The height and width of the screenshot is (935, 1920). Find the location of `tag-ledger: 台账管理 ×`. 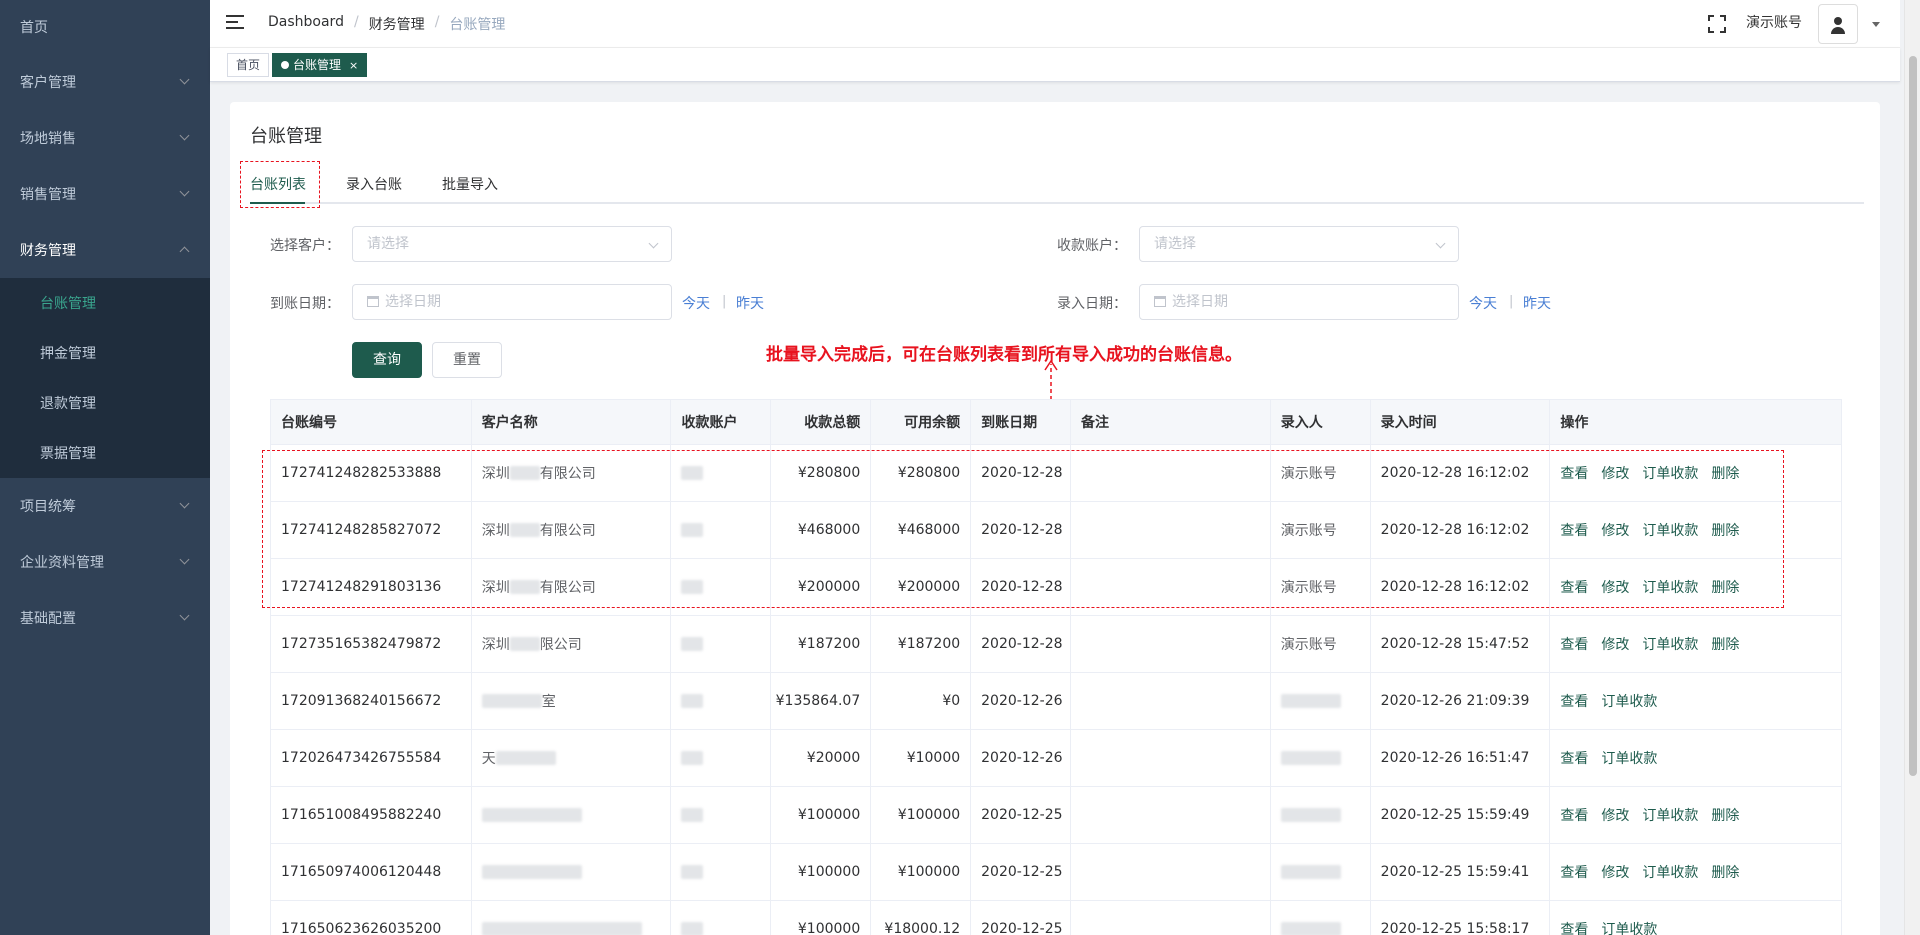

tag-ledger: 台账管理 × is located at coordinates (320, 65).